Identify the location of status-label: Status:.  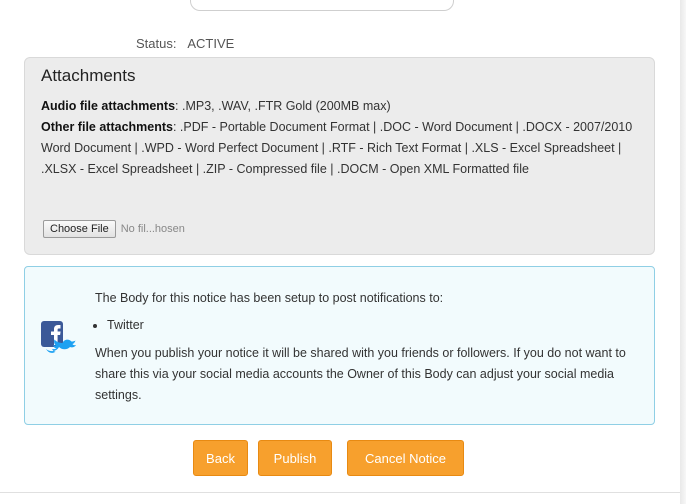
(156, 43).